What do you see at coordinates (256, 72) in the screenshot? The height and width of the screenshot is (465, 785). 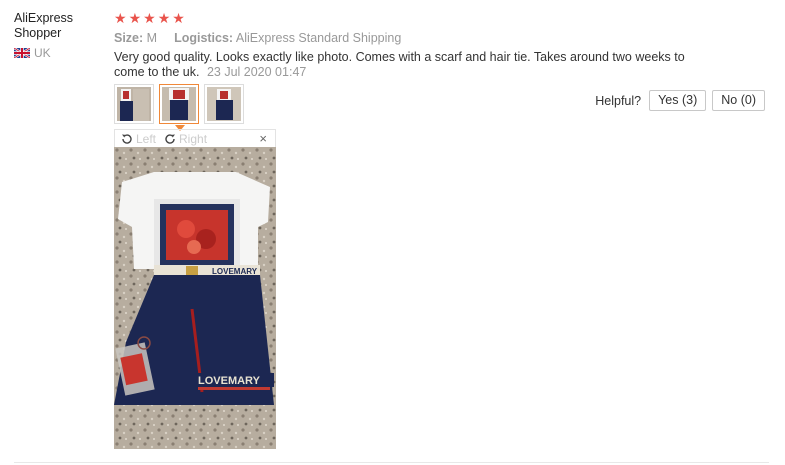 I see `review-date: 23 Jul 2020 01:47` at bounding box center [256, 72].